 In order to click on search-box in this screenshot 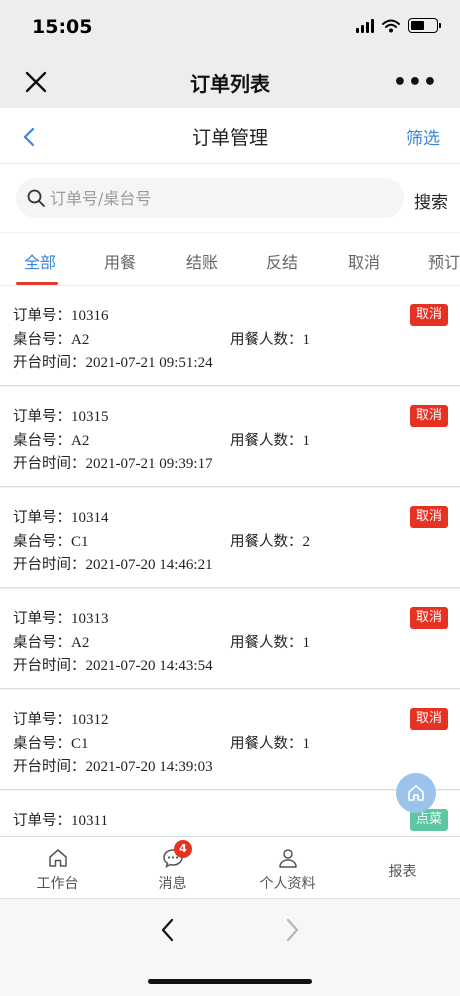, I will do `click(210, 198)`.